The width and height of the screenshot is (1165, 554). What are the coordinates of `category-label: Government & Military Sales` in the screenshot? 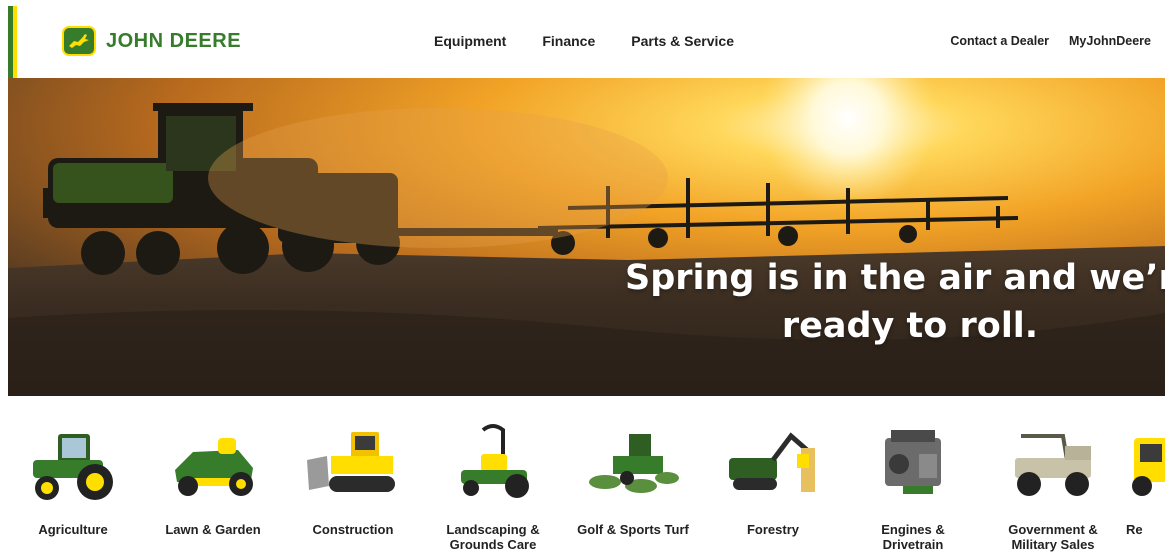 It's located at (1053, 537).